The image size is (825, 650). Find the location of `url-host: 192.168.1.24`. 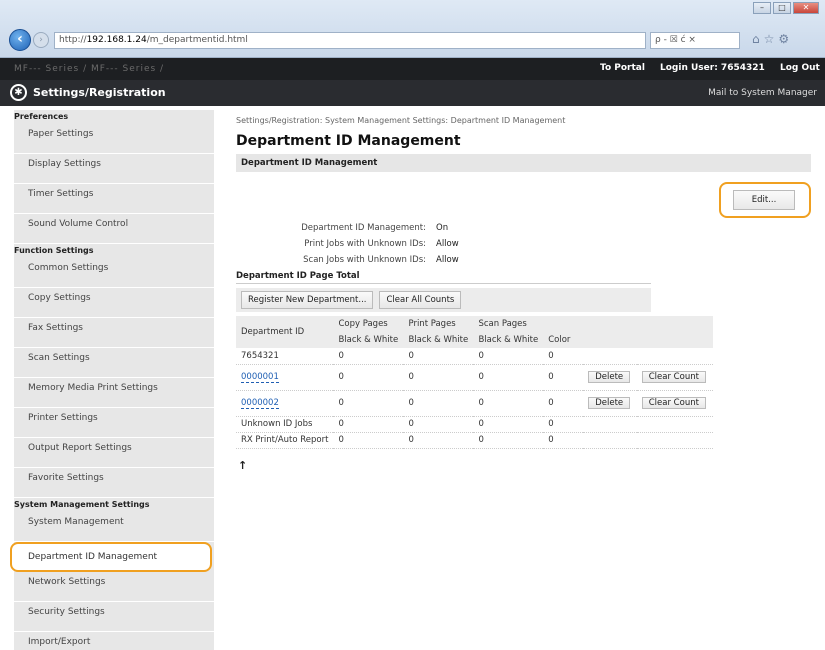

url-host: 192.168.1.24 is located at coordinates (116, 40).